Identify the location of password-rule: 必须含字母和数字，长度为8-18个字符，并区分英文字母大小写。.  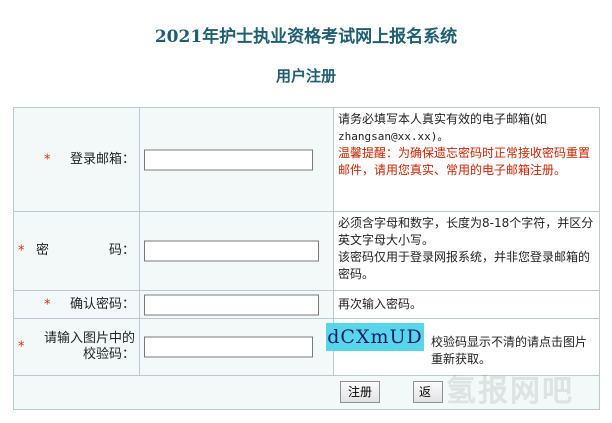
(466, 231).